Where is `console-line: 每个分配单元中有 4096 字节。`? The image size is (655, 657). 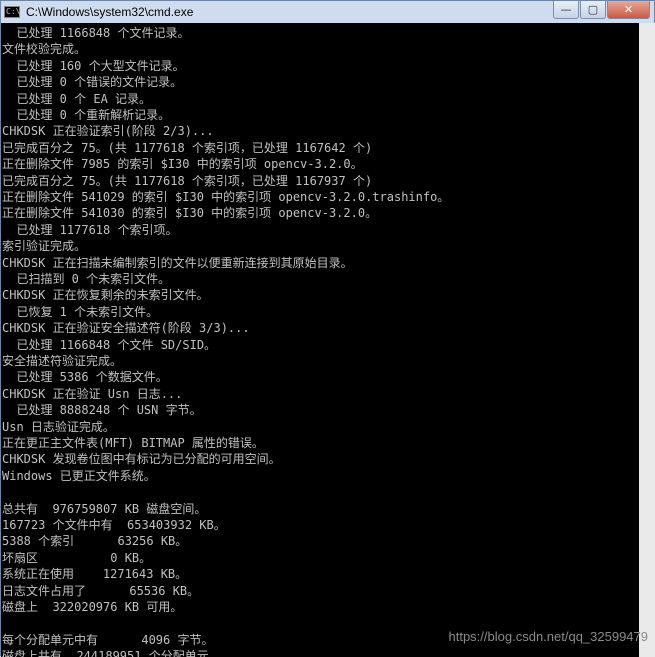 console-line: 每个分配单元中有 4096 字节。 is located at coordinates (108, 639).